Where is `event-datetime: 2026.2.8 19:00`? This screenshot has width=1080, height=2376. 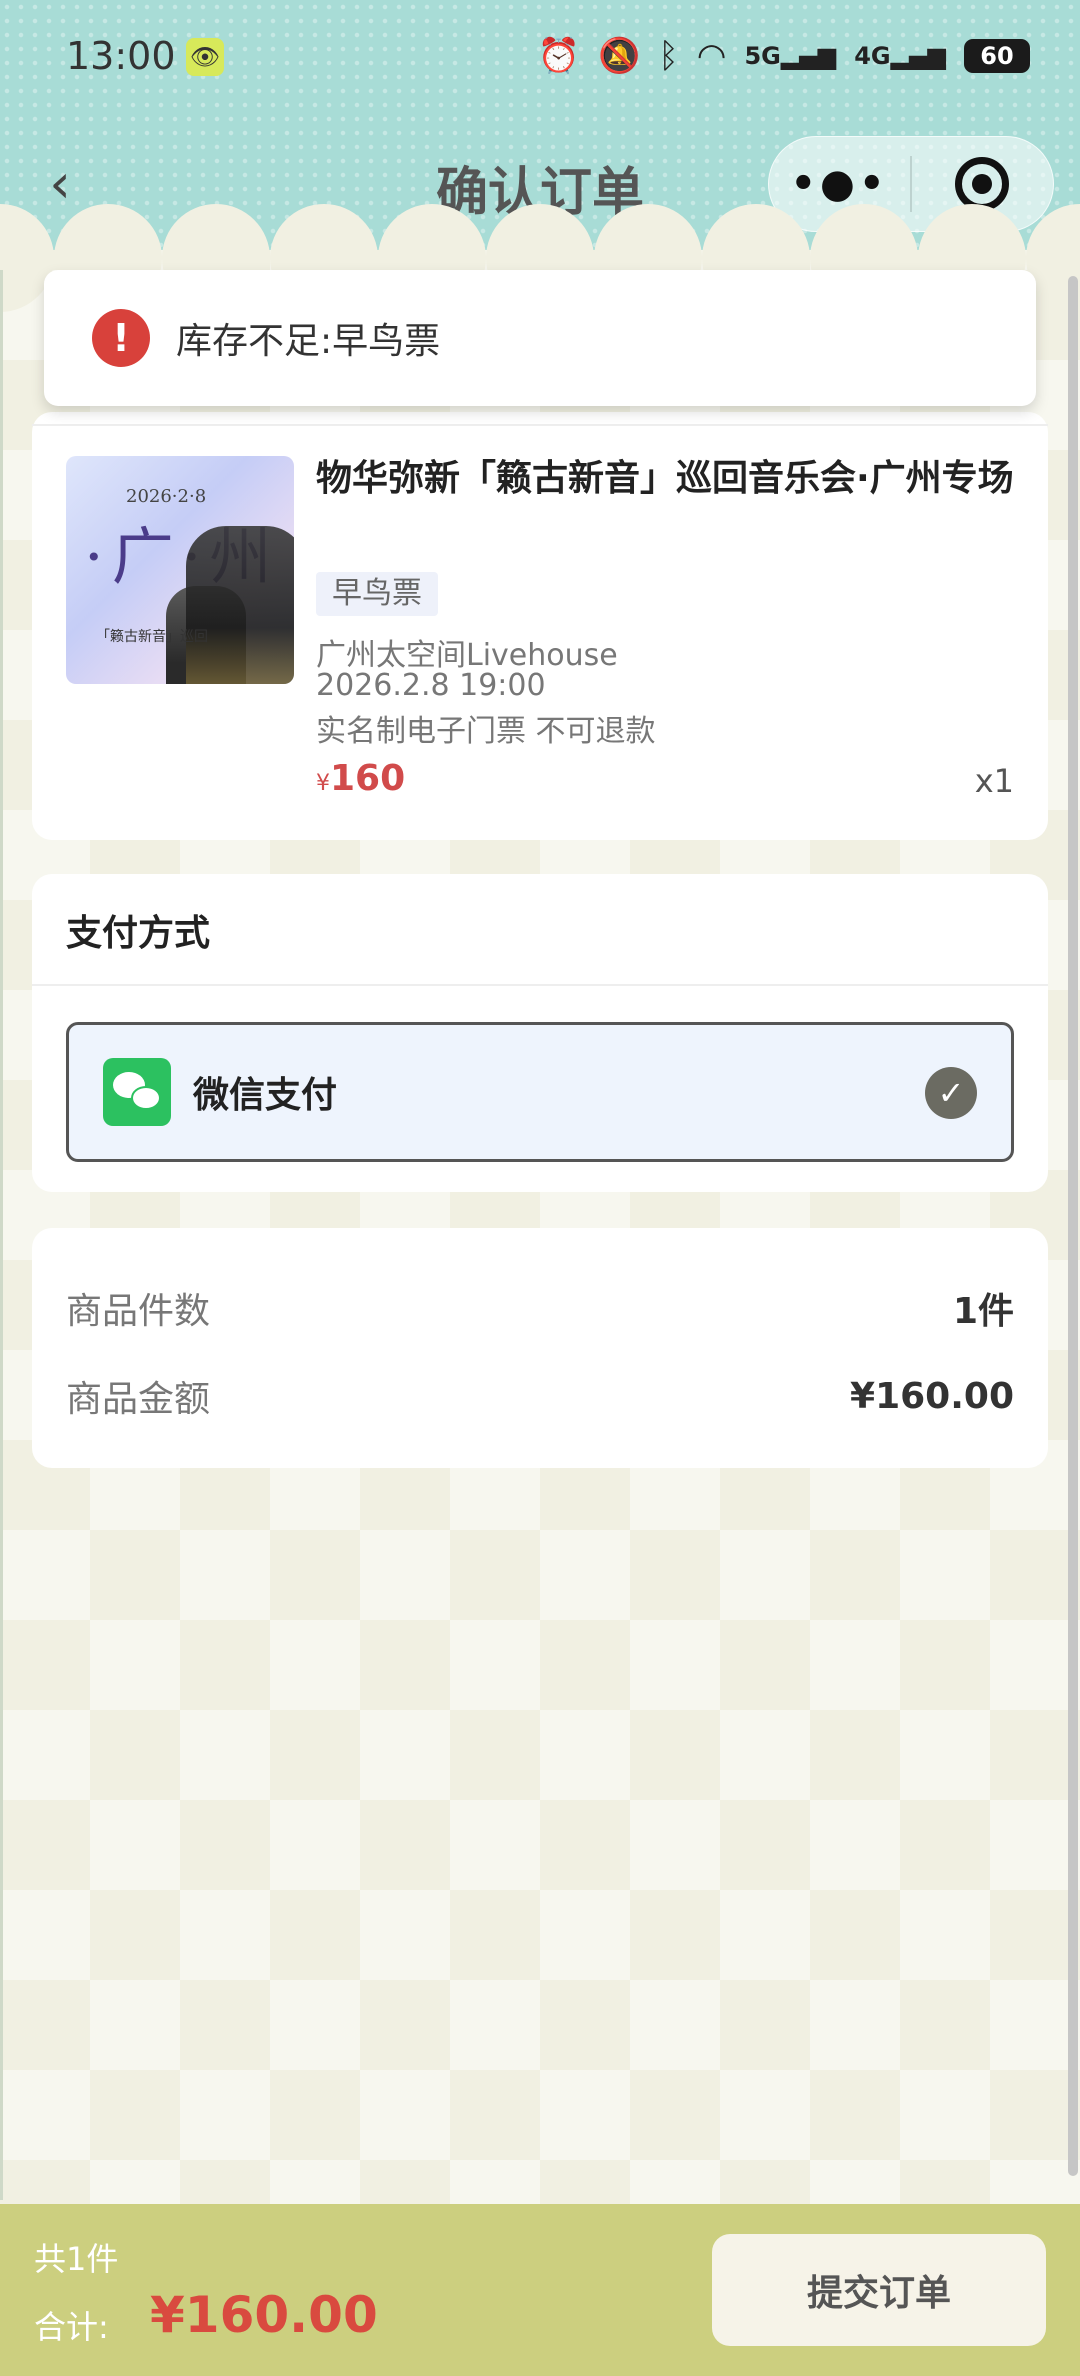
event-datetime: 2026.2.8 19:00 is located at coordinates (431, 685).